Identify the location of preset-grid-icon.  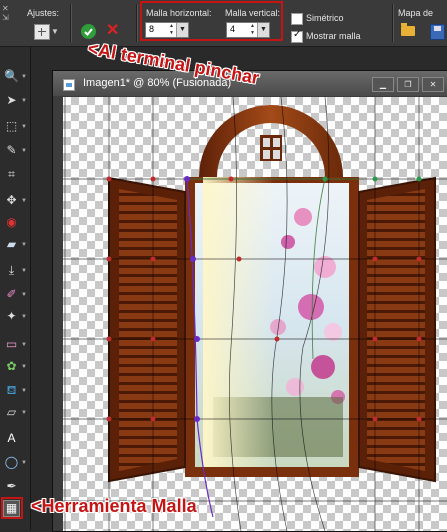
(42, 32).